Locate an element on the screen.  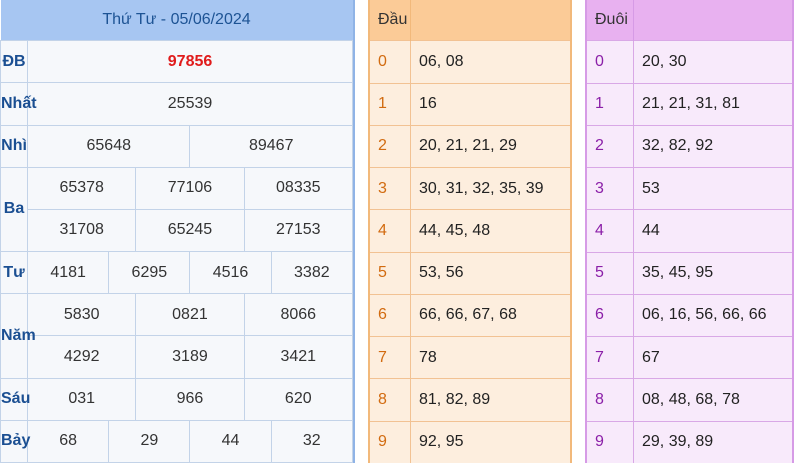
row-nhi: Nhì 65648 89467 is located at coordinates (176, 146).